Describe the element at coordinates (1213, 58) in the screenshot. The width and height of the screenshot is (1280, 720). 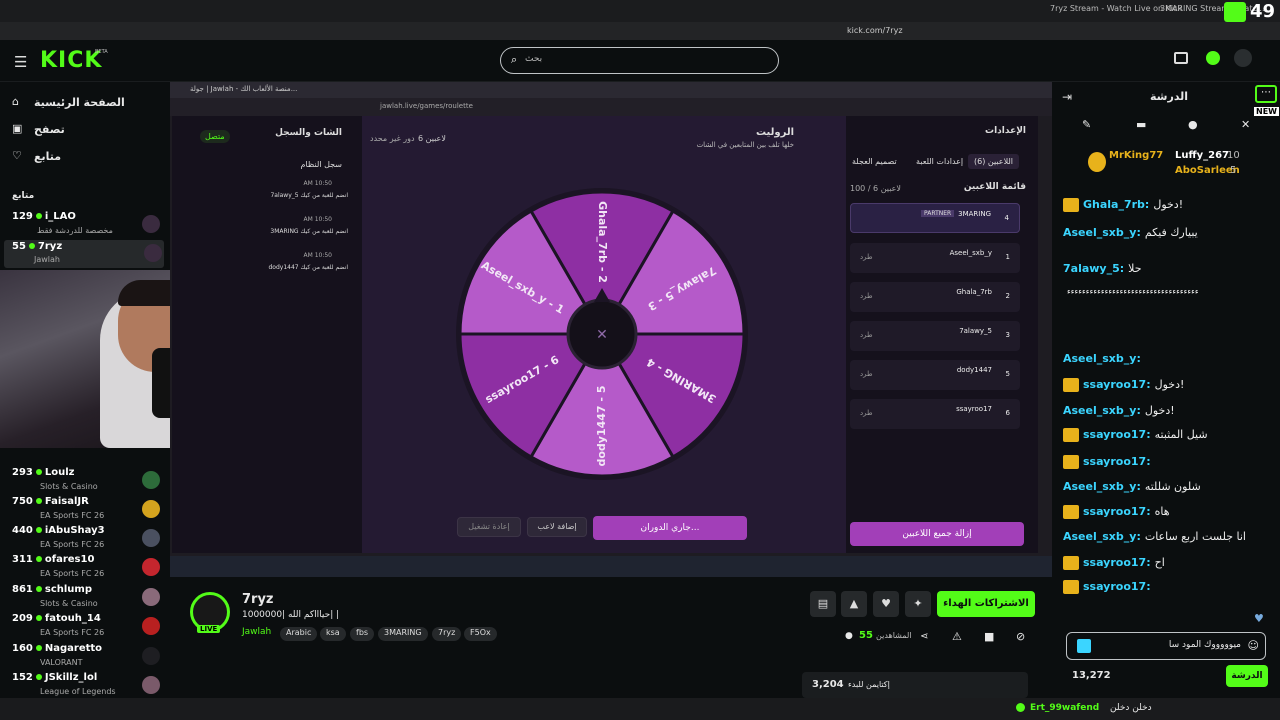
I see `kick-coin-icon` at that location.